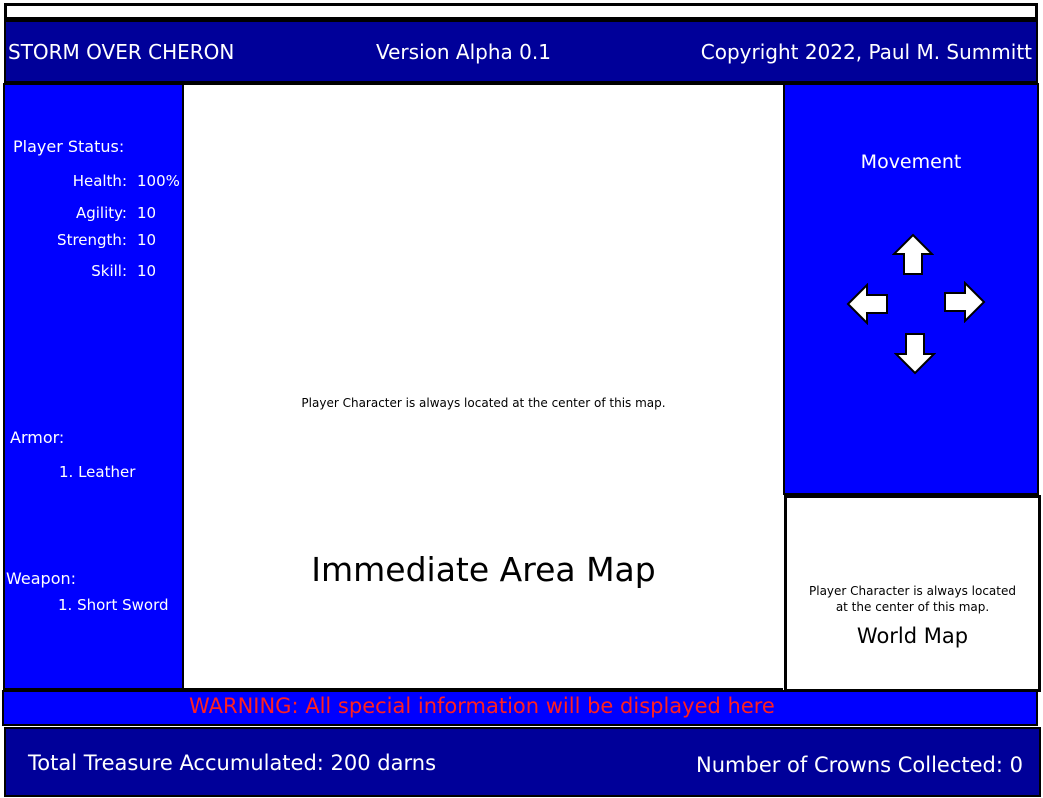  What do you see at coordinates (158, 181) in the screenshot?
I see `stat-health-value: 100%` at bounding box center [158, 181].